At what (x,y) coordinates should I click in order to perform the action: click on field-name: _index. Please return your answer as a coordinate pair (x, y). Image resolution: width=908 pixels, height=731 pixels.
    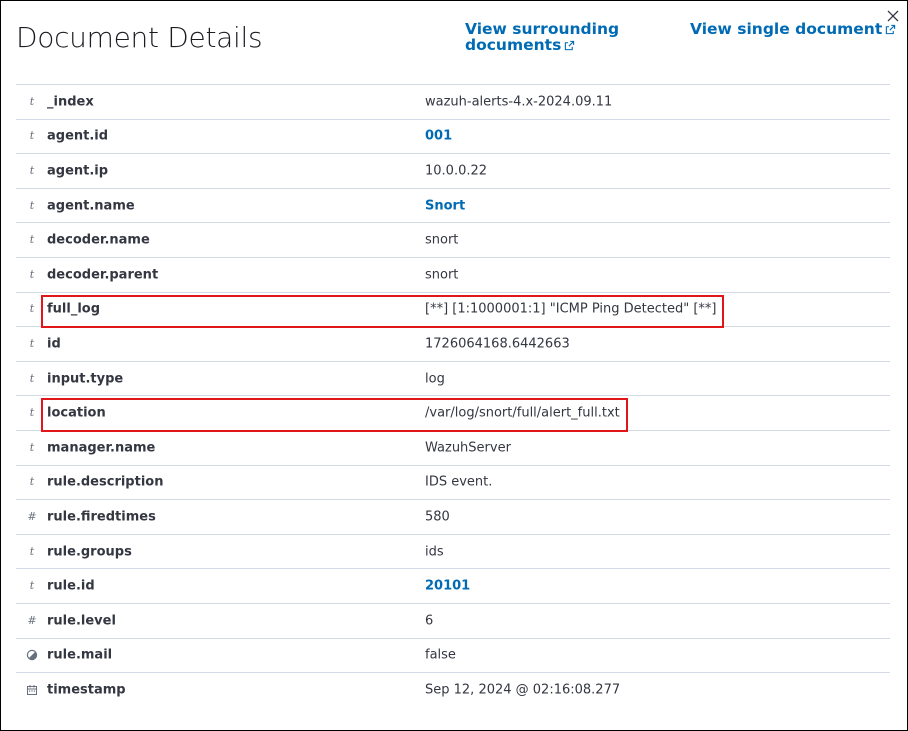
    Looking at the image, I should click on (70, 102).